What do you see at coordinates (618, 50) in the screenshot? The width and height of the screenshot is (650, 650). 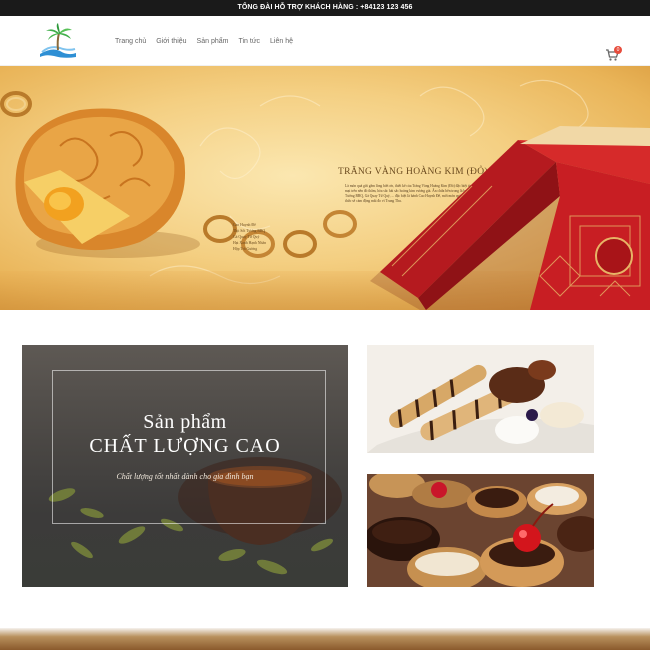 I see `cart-count-badge: 0` at bounding box center [618, 50].